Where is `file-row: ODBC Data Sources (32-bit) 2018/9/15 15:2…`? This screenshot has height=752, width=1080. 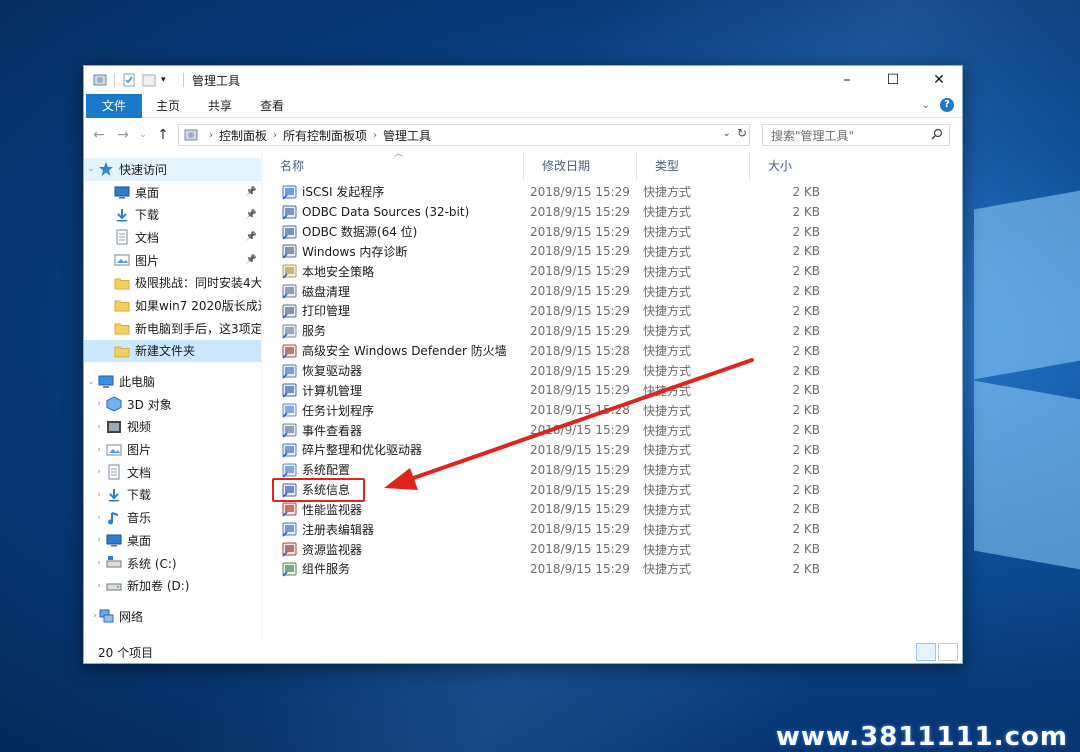
file-row: ODBC Data Sources (32-bit) 2018/9/15 15:2… is located at coordinates (612, 212).